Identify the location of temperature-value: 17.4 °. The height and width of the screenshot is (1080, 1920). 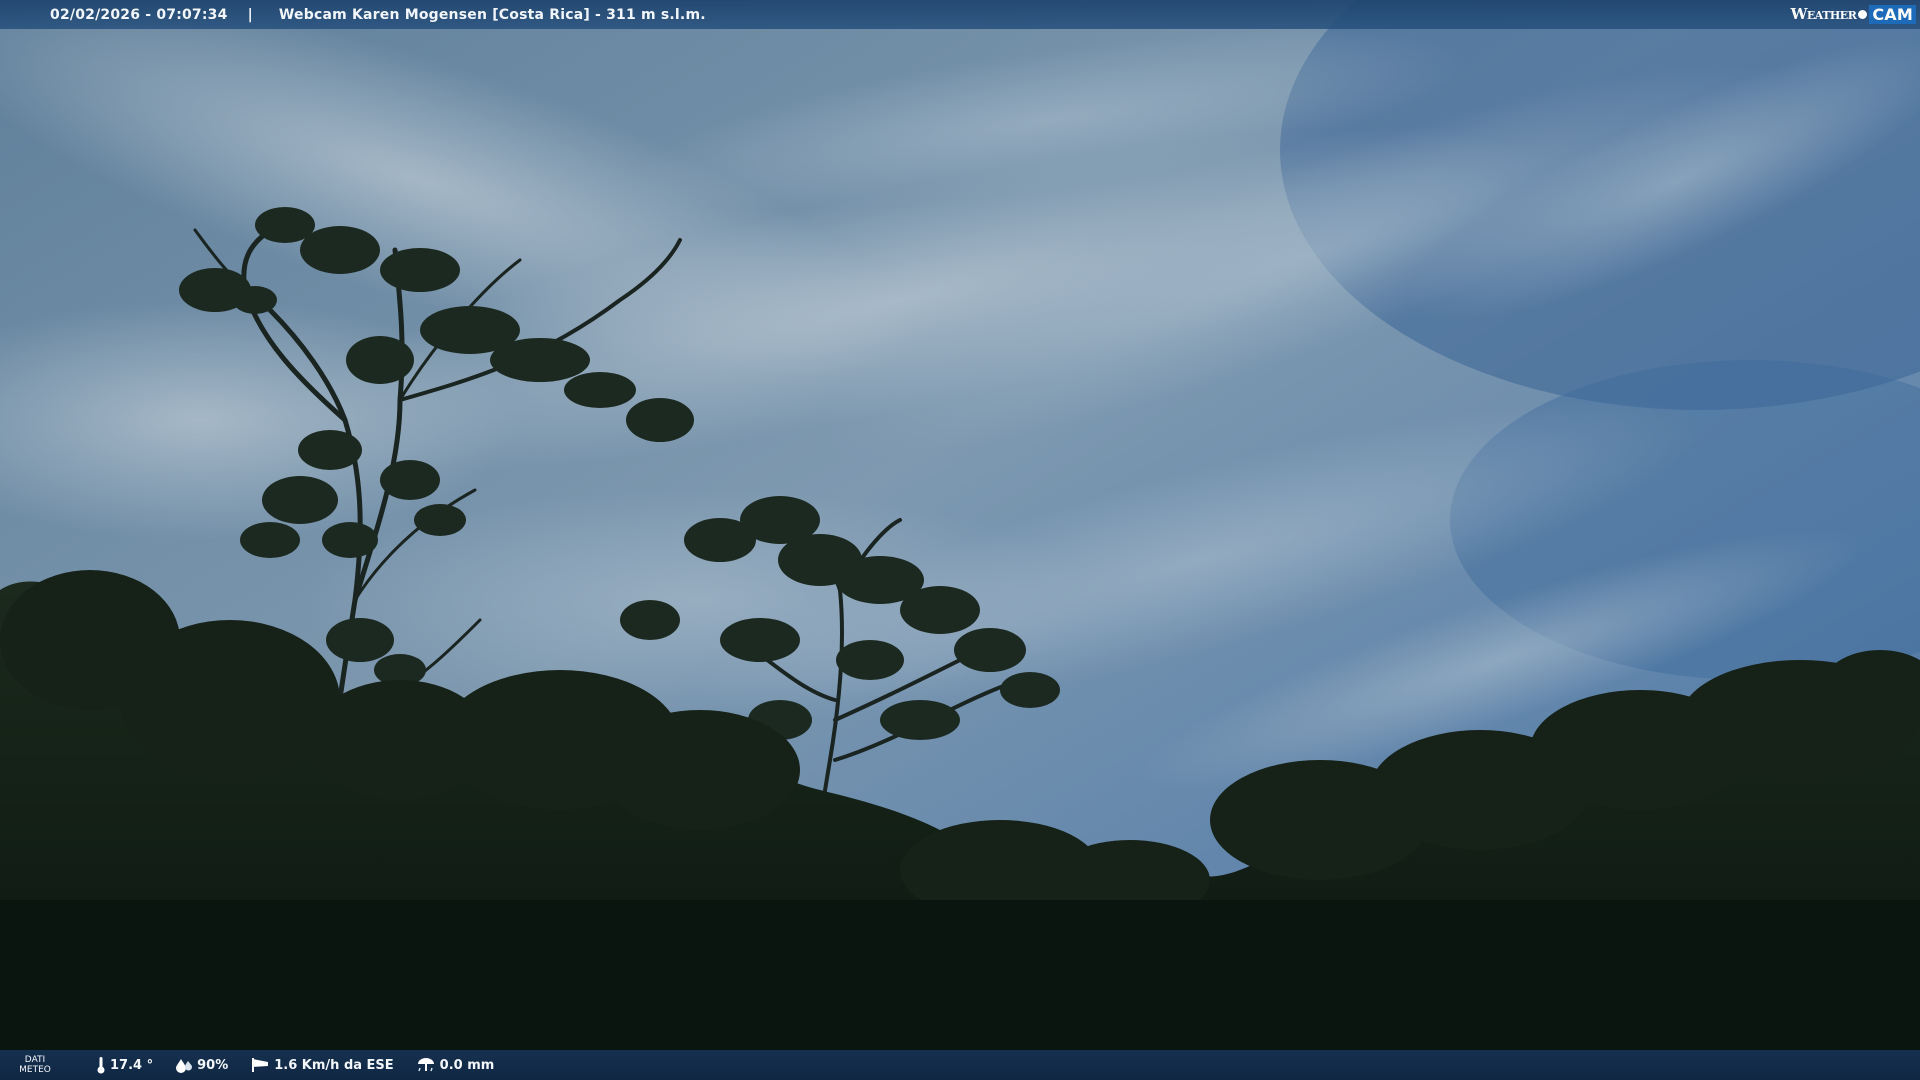
(132, 1065).